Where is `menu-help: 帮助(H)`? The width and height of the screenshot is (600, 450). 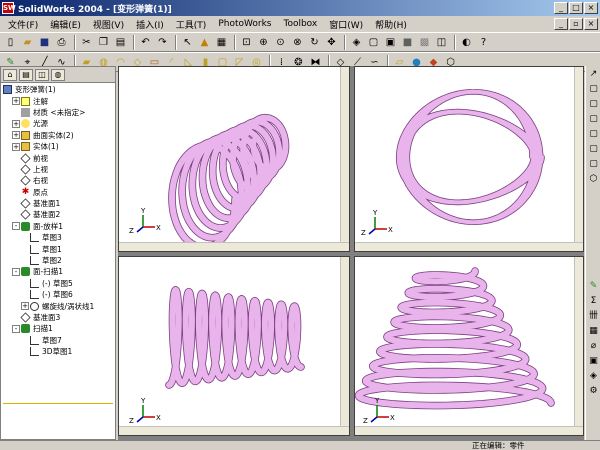 menu-help: 帮助(H) is located at coordinates (391, 24).